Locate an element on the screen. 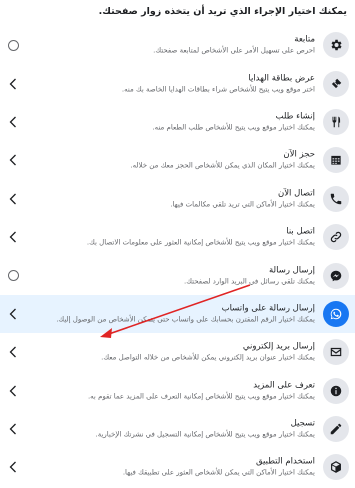 The height and width of the screenshot is (488, 355). option-title: عرض بطاقة الهدايا is located at coordinates (281, 77).